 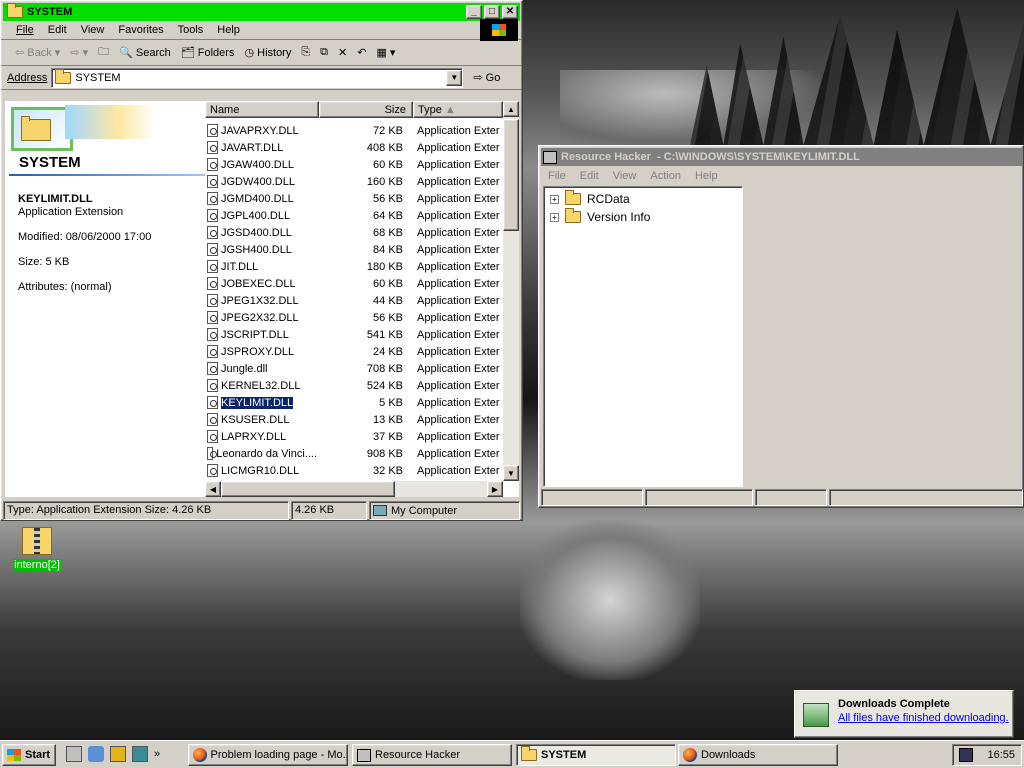 I want to click on desktop-icon-zip: interno[2], so click(x=37, y=549).